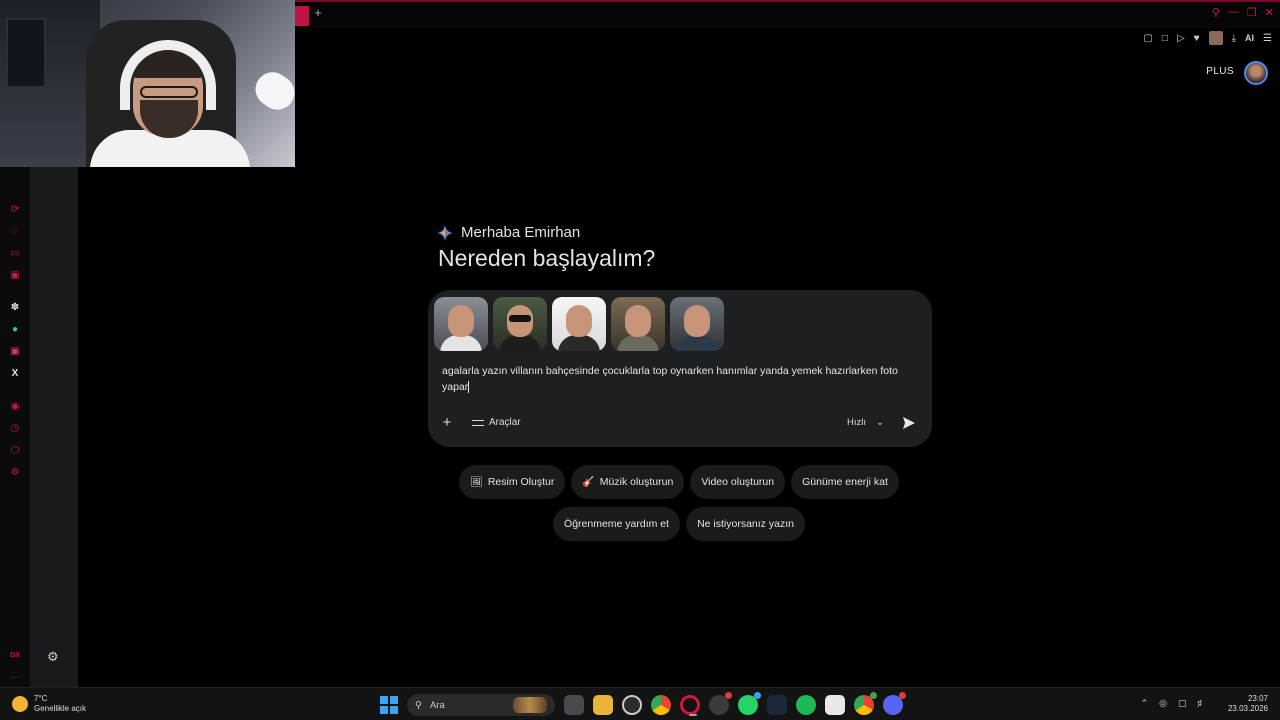  Describe the element at coordinates (15, 352) in the screenshot. I see `instagram-icon: ▣` at that location.